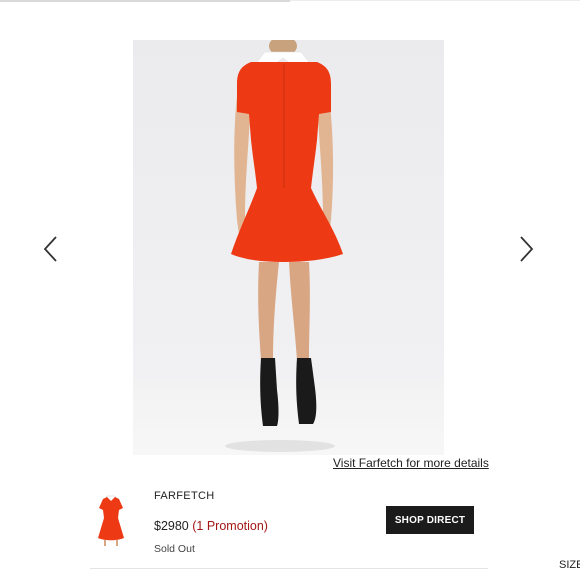 The width and height of the screenshot is (580, 580). I want to click on product-thumbnail, so click(111, 521).